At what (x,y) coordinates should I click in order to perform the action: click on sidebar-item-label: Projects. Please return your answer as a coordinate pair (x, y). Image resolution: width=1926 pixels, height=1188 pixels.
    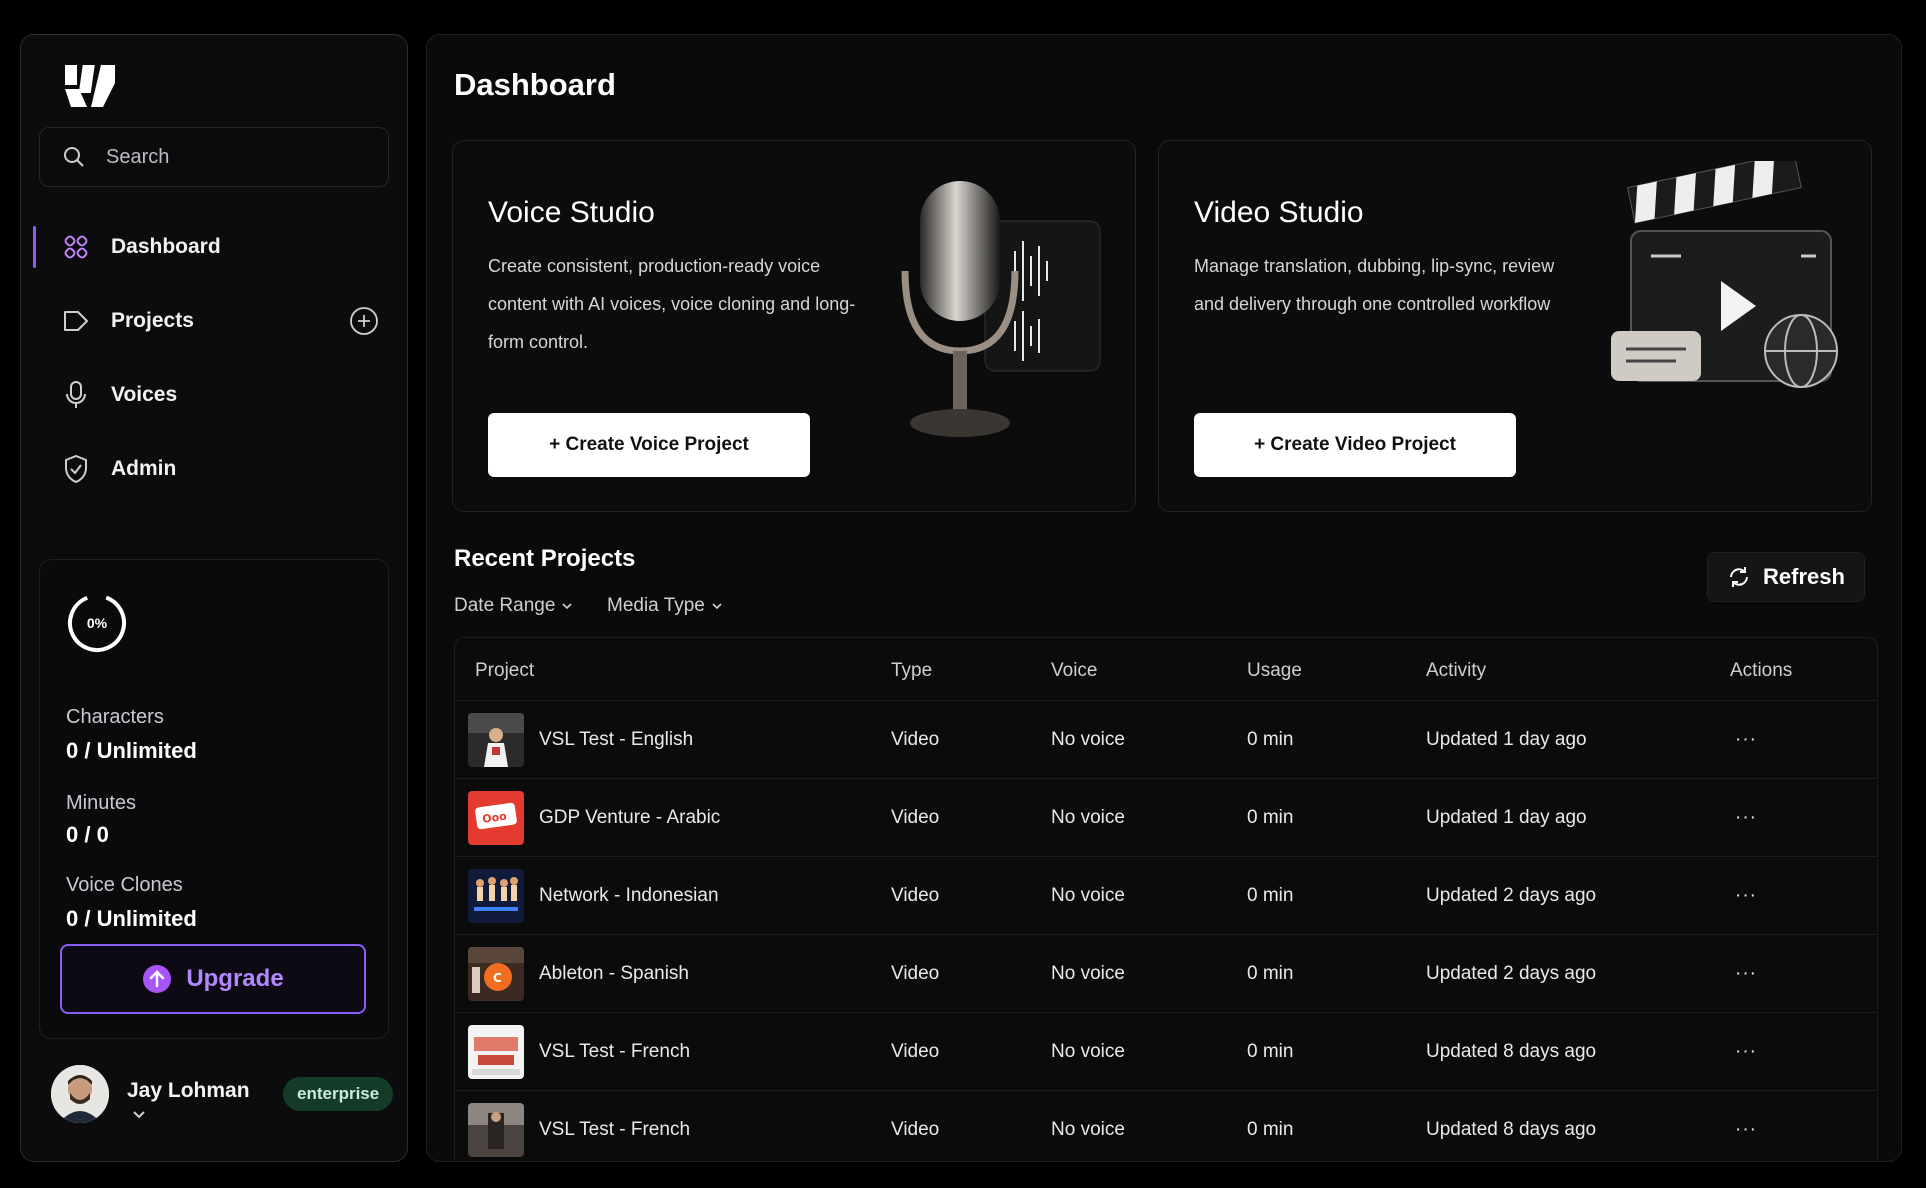
    Looking at the image, I should click on (152, 320).